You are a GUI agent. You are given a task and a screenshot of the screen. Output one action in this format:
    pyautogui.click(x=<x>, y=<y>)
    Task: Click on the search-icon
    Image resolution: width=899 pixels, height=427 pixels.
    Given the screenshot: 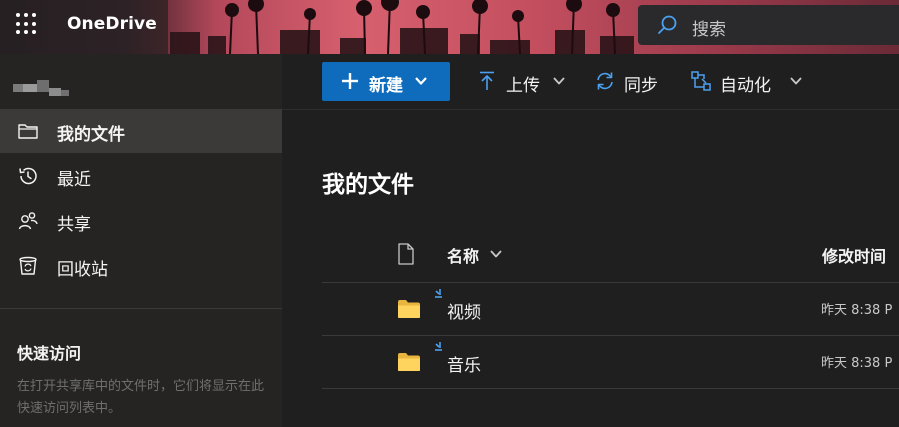 What is the action you would take?
    pyautogui.click(x=667, y=24)
    